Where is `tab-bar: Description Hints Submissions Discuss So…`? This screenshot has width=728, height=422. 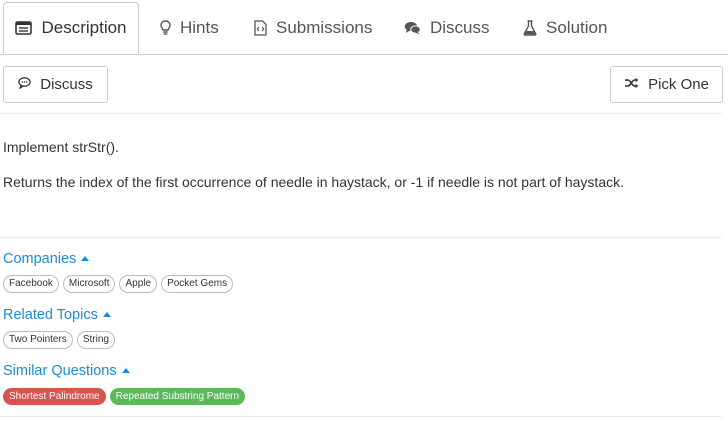 tab-bar: Description Hints Submissions Discuss So… is located at coordinates (364, 27).